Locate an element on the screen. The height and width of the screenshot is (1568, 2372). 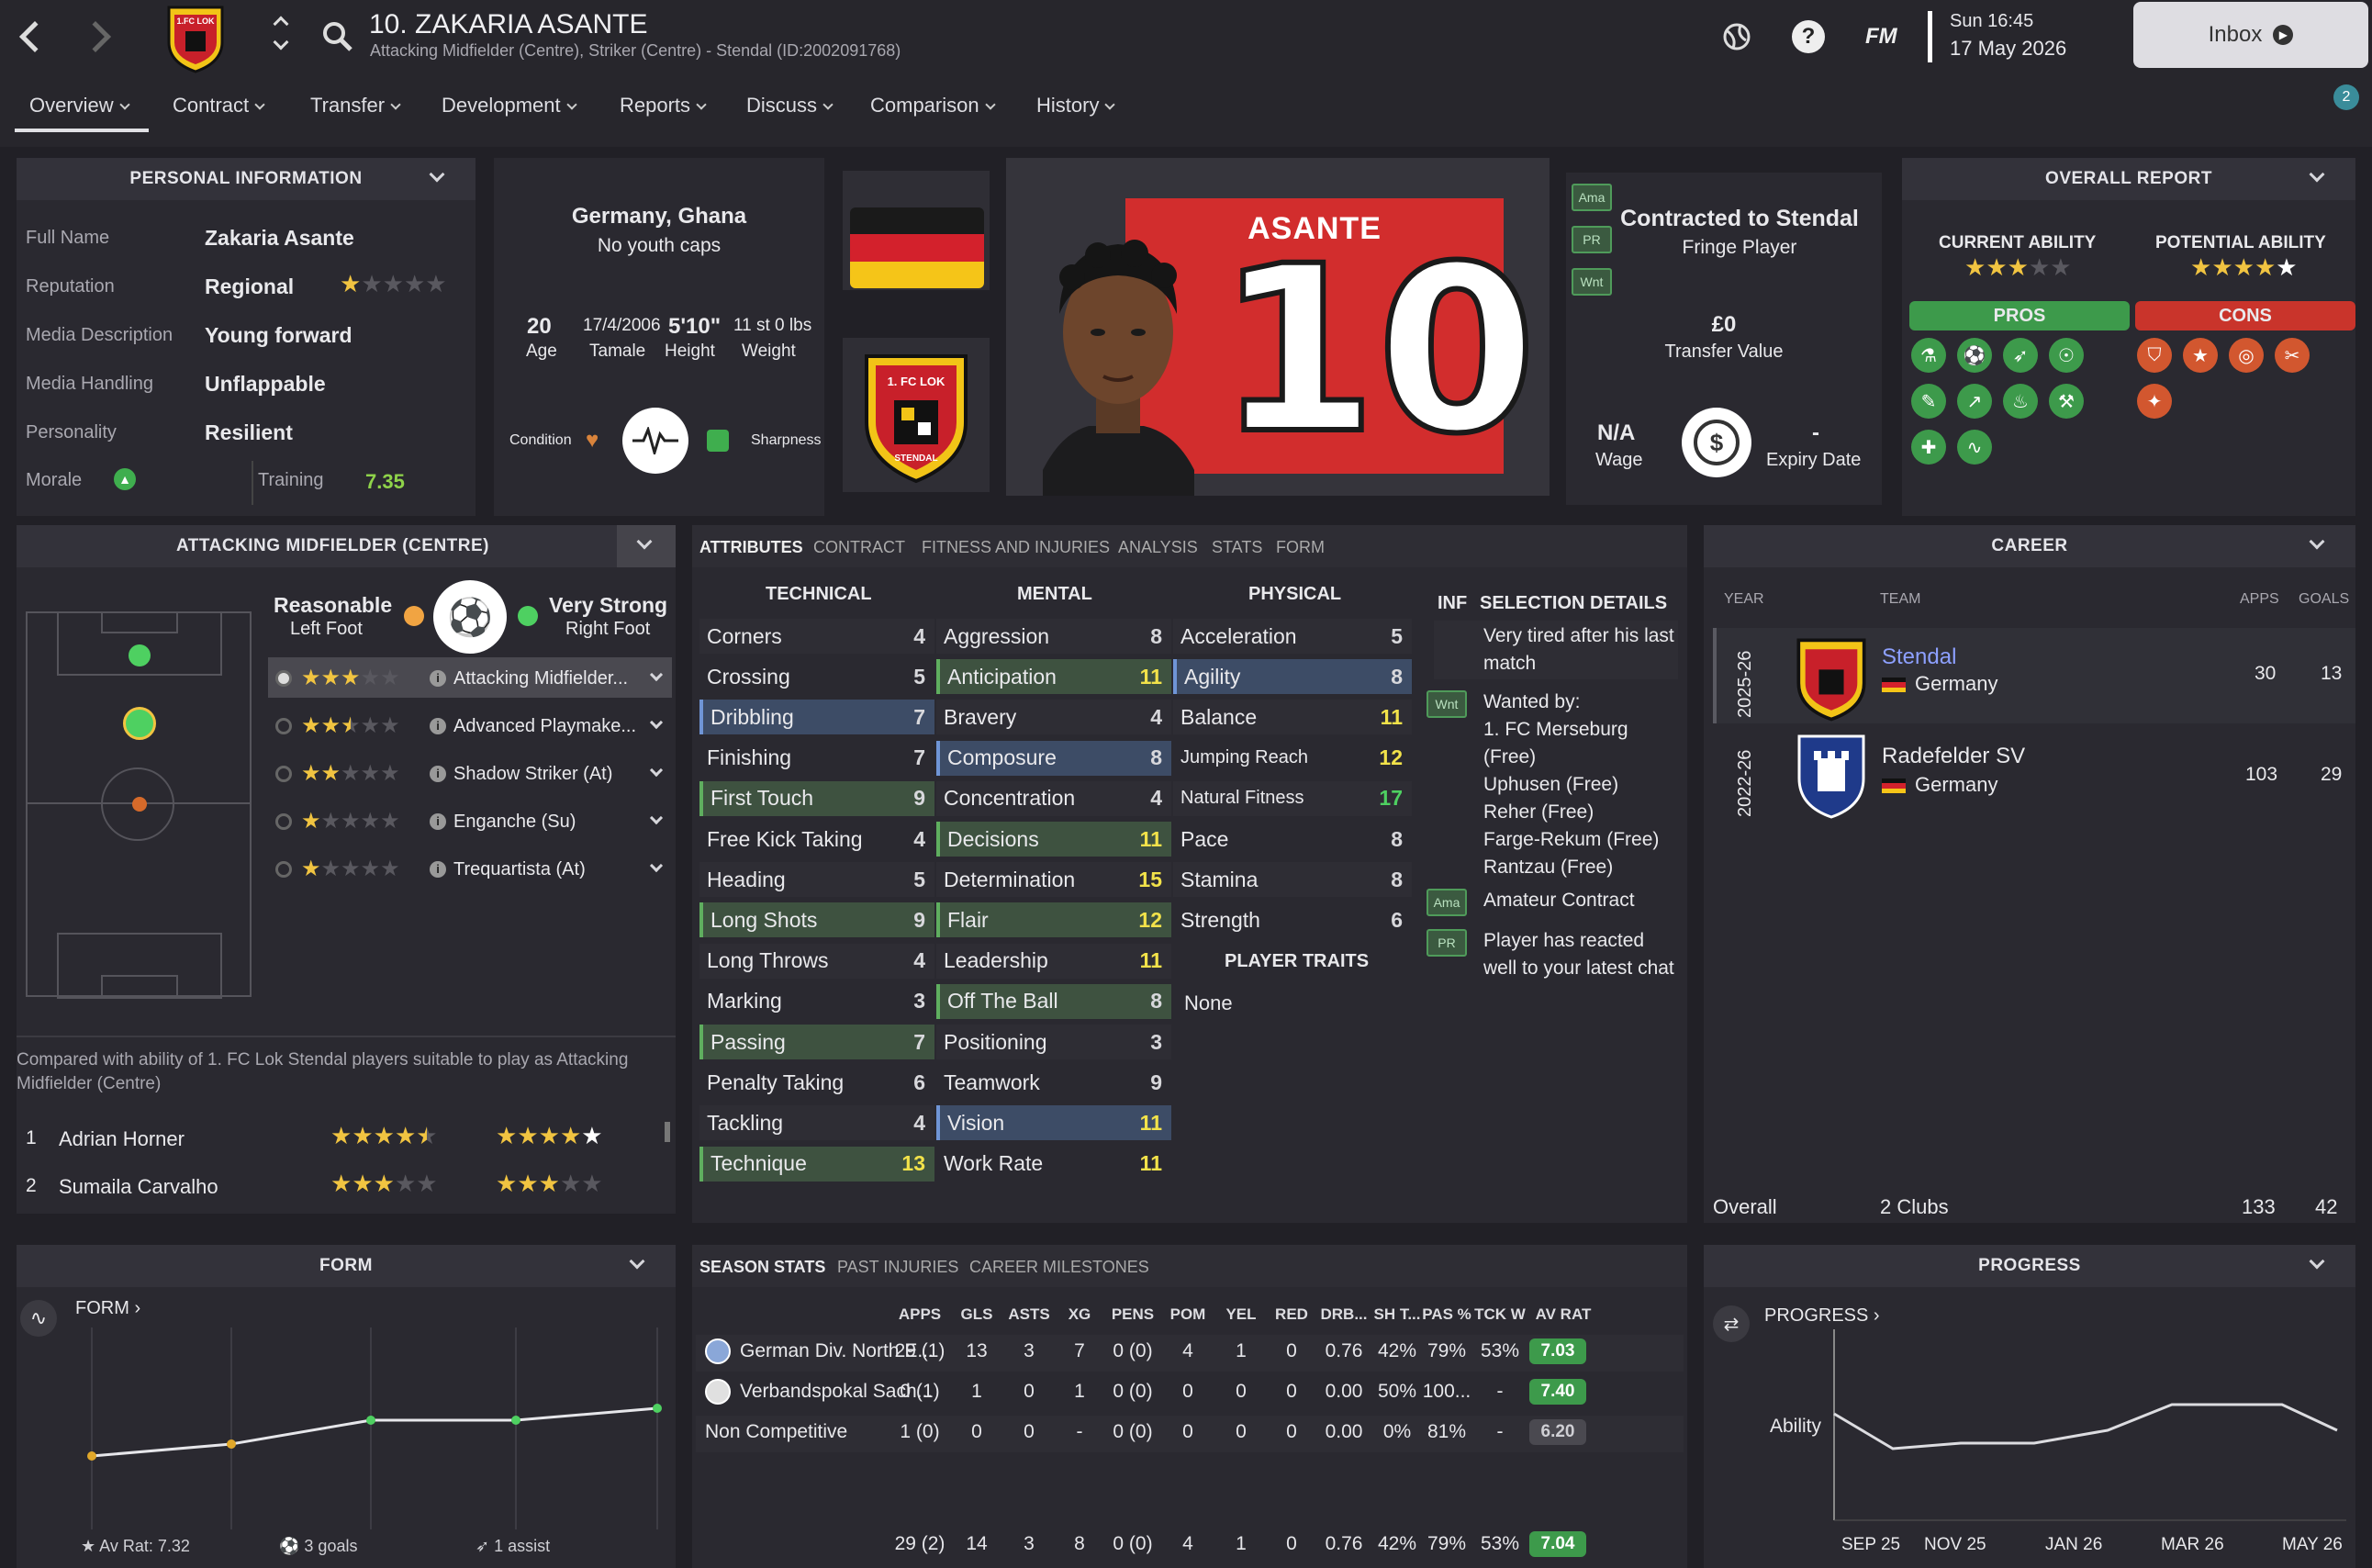
scrollbar is located at coordinates (667, 1132).